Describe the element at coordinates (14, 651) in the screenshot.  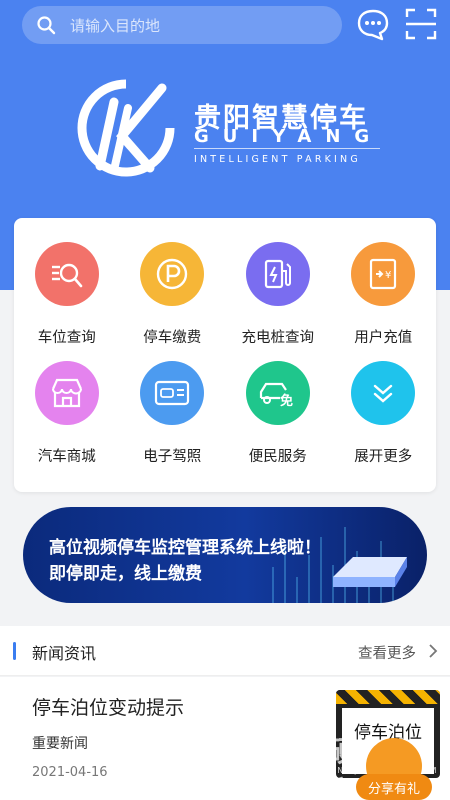
I see `section-accent-bar` at that location.